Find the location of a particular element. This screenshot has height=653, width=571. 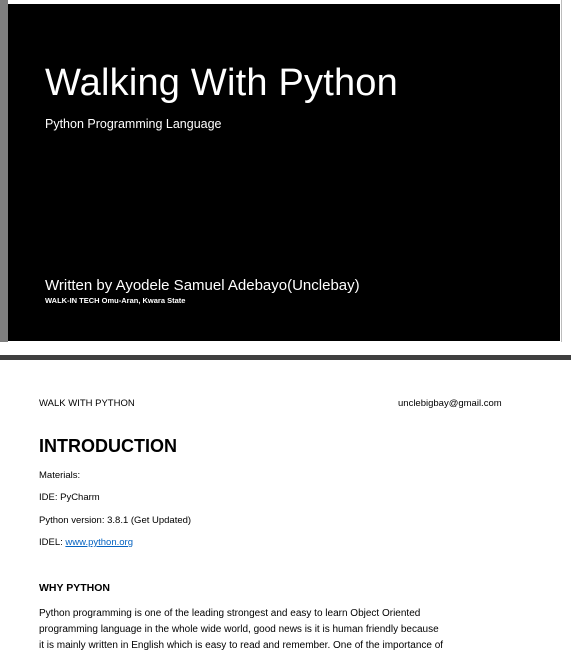

cover-subtitle: Python Programming Language is located at coordinates (133, 124).